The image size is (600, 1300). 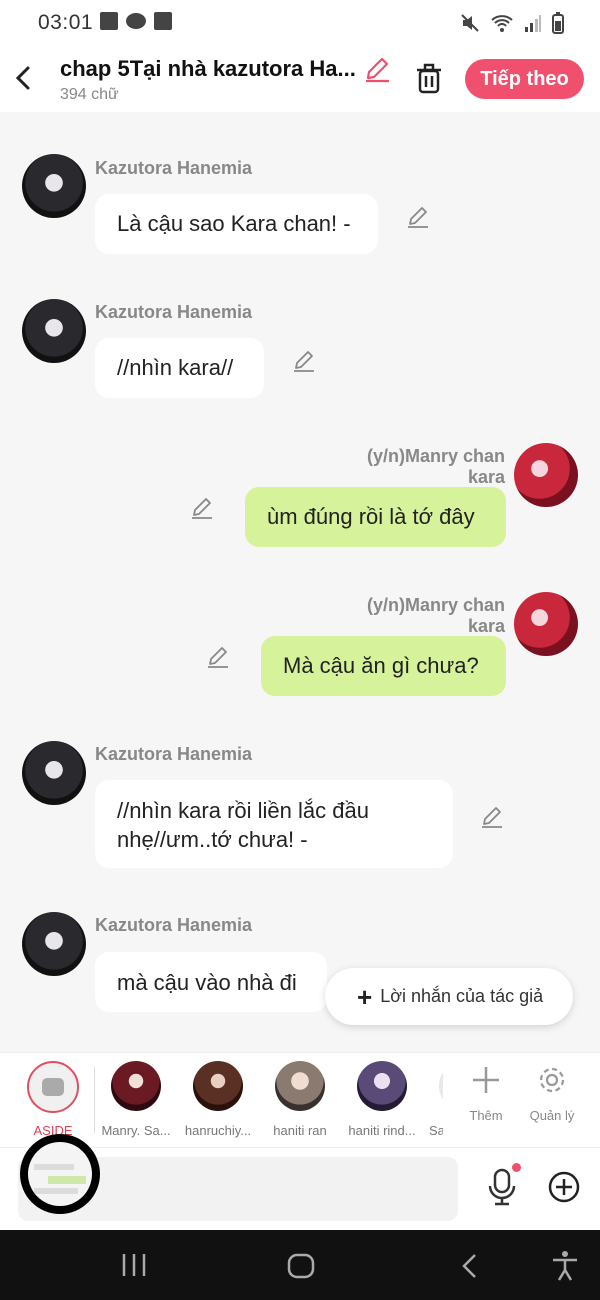 I want to click on character-name: haniti ran, so click(x=300, y=1130).